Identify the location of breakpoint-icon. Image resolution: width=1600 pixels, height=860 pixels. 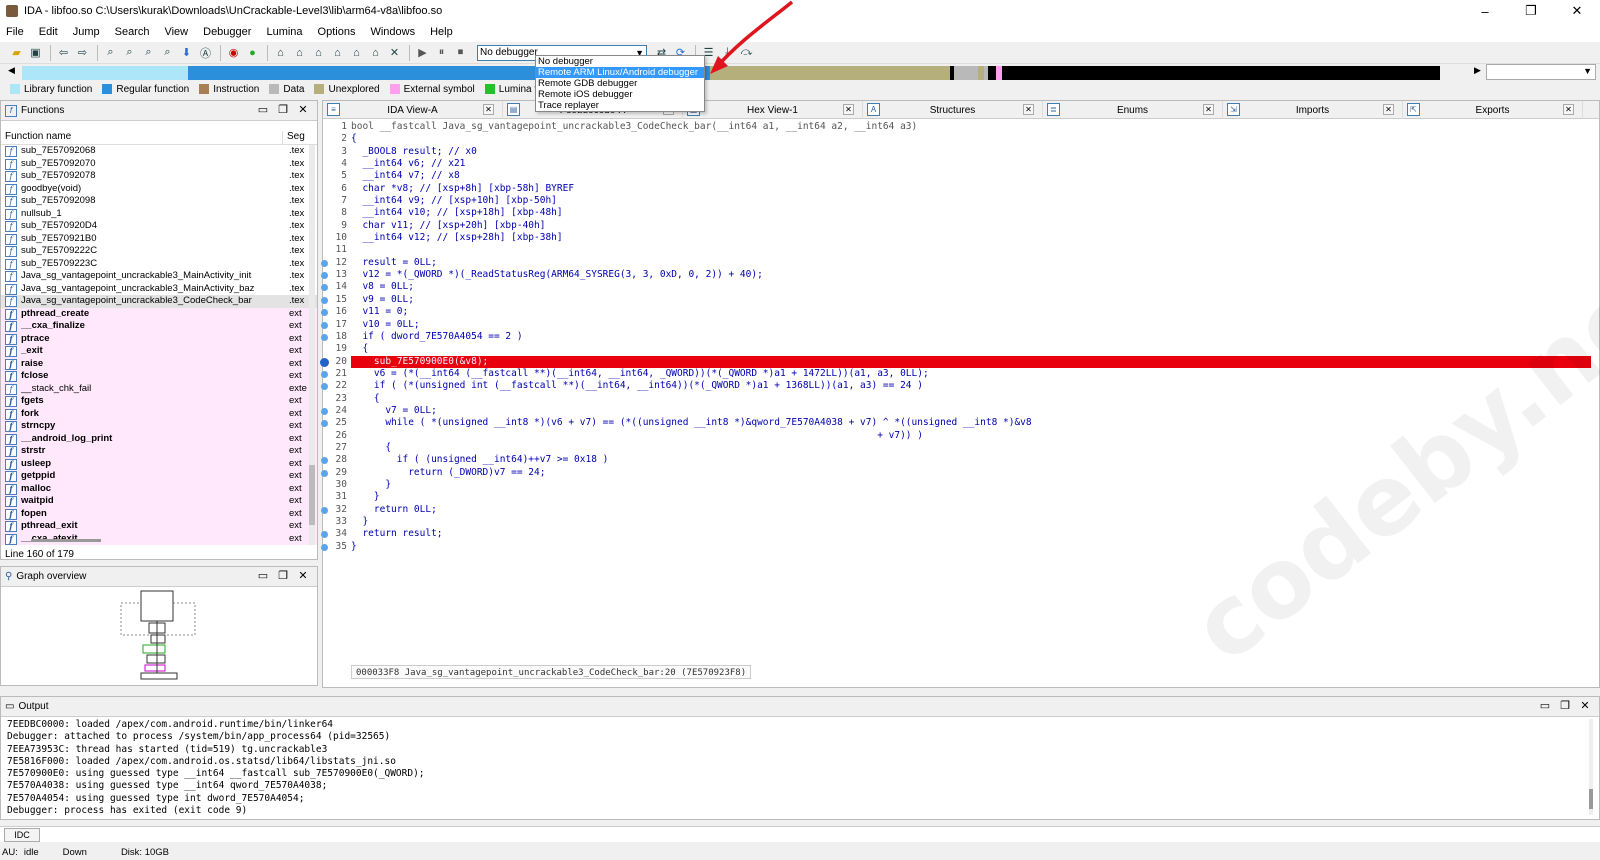
(324, 362).